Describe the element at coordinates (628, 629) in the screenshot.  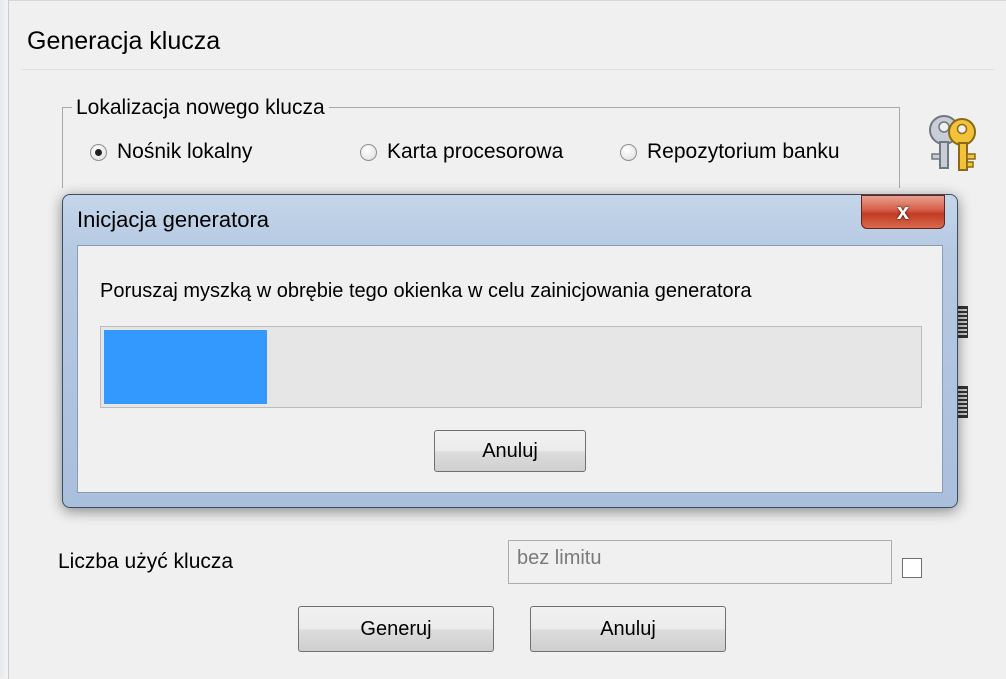
I see `cancel-button: Anuluj` at that location.